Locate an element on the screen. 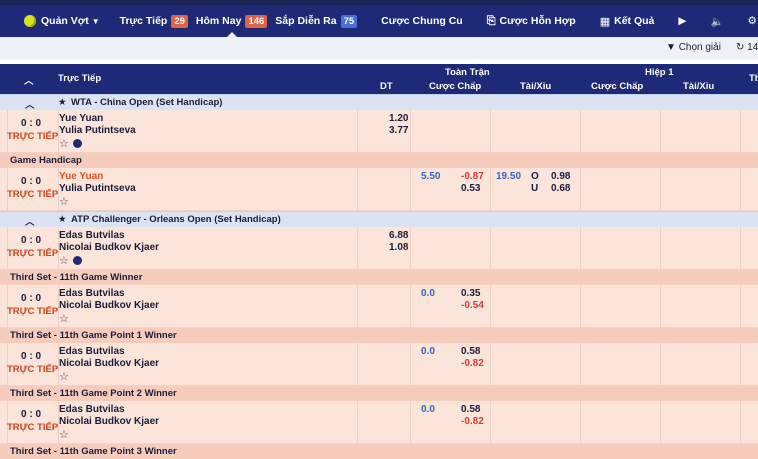 This screenshot has width=758, height=459. tab-parlay: ⎘ Cược Hỗn Hợp is located at coordinates (531, 21).